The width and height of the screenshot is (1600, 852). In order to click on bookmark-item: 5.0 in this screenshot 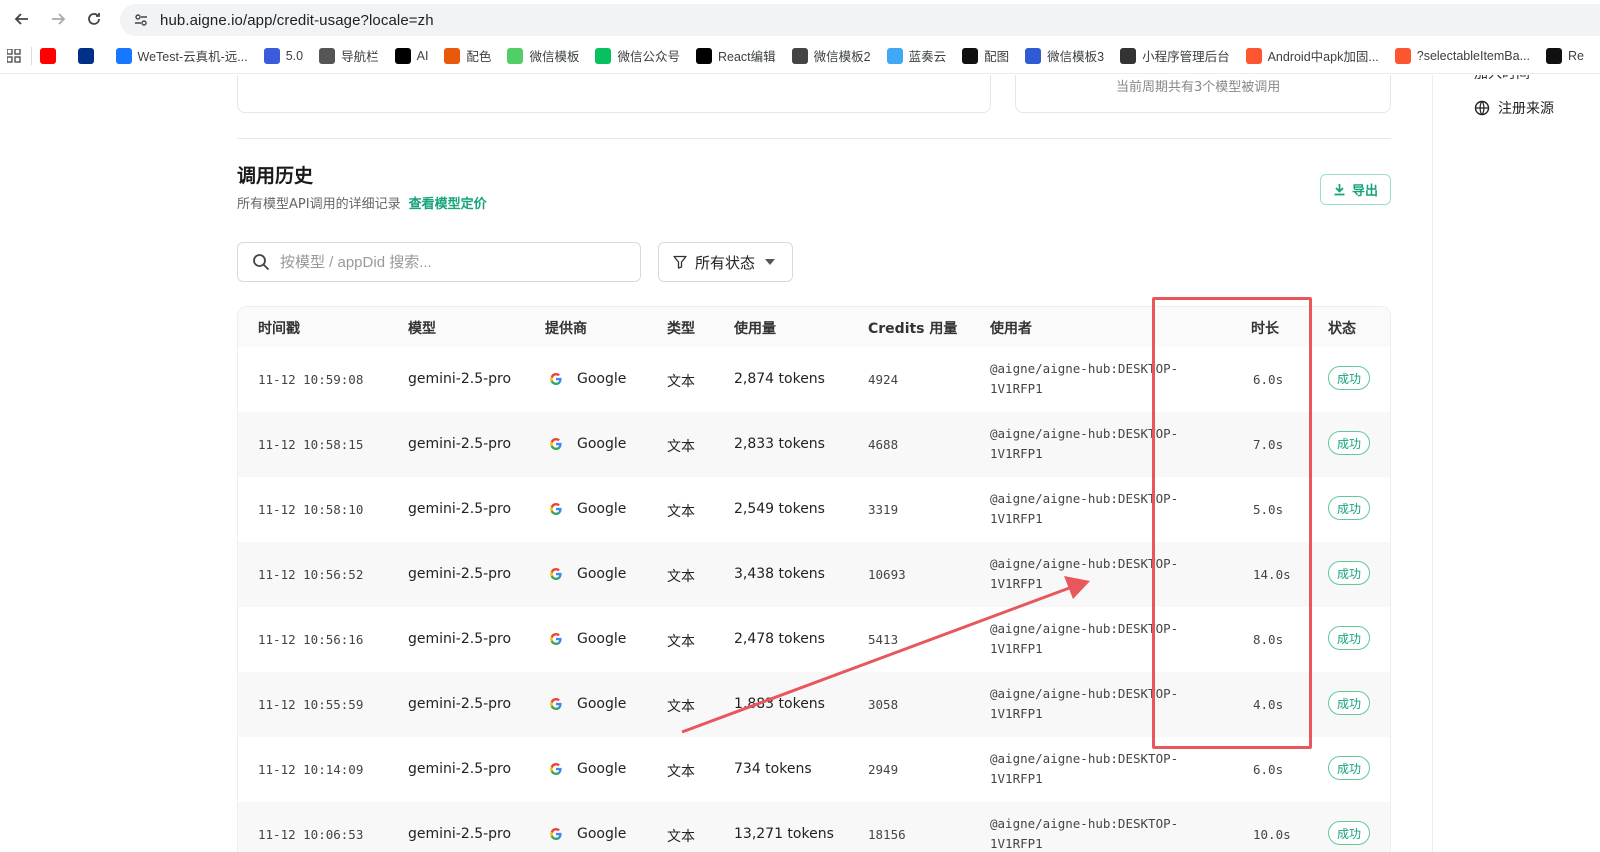, I will do `click(283, 55)`.